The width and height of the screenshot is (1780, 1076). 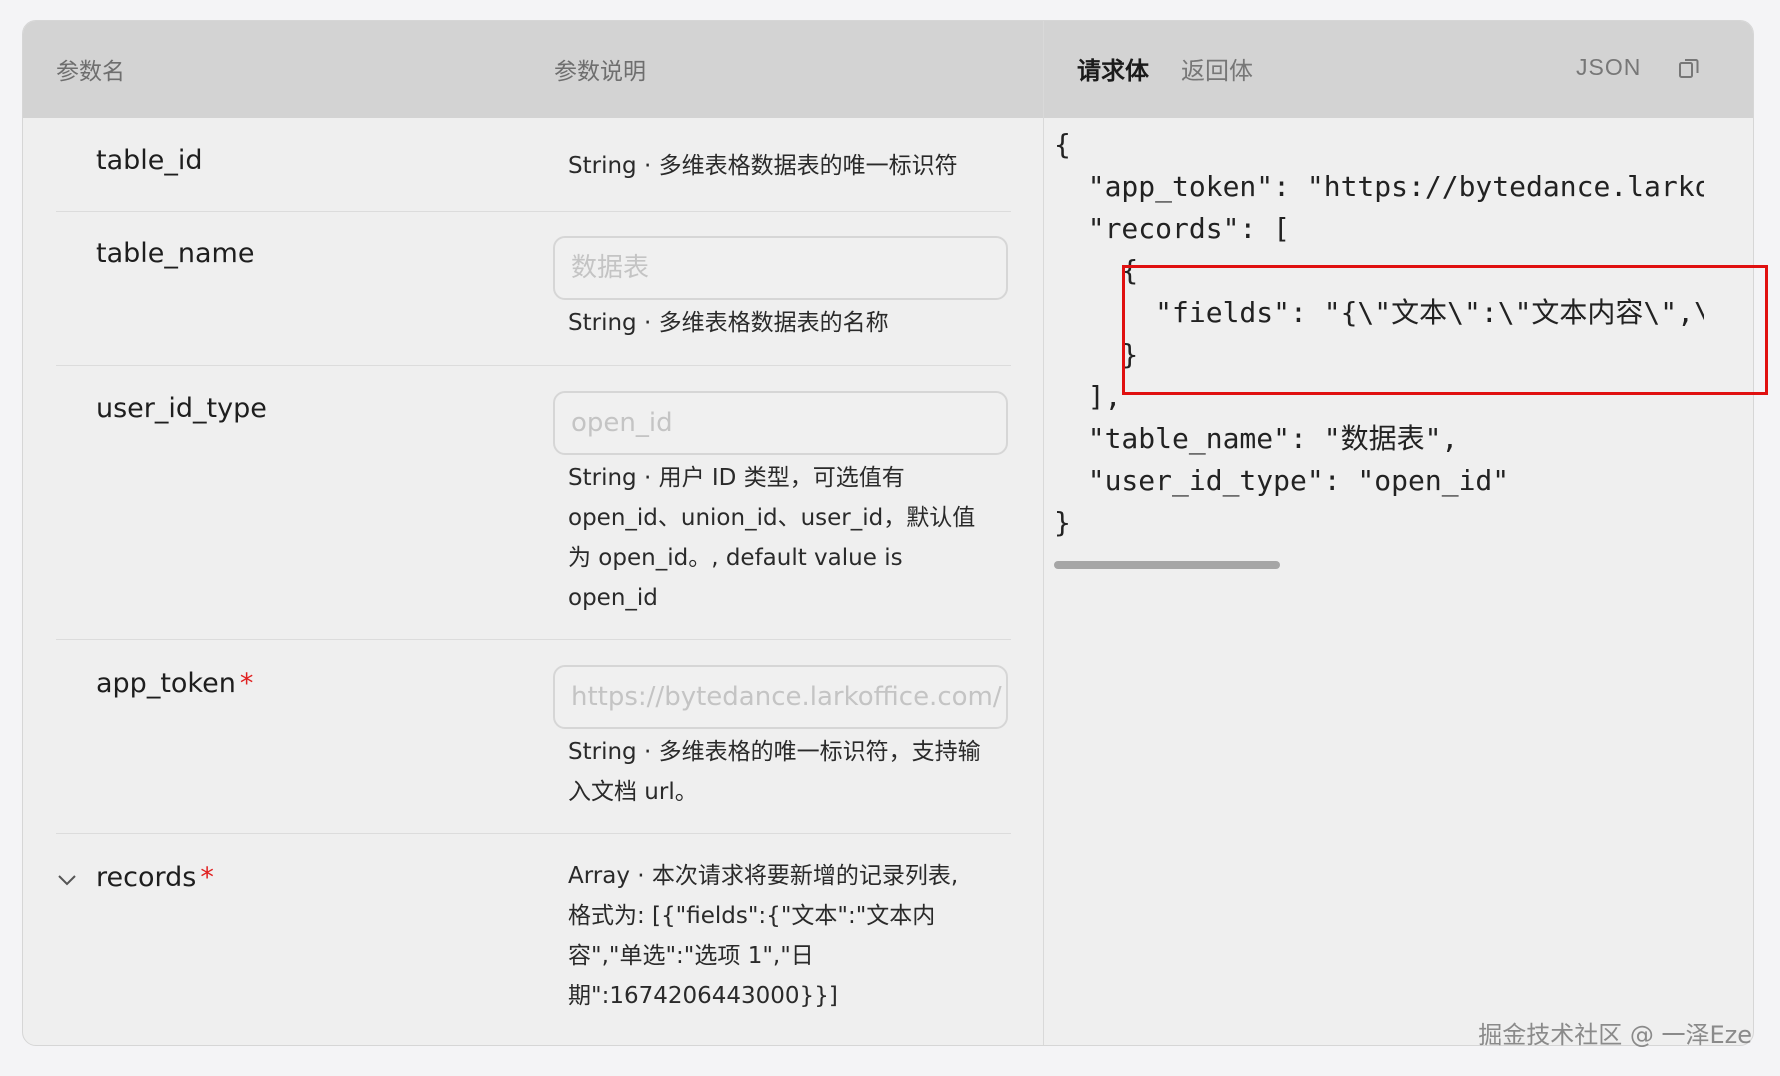 What do you see at coordinates (1062, 522) in the screenshot?
I see `code-line: }` at bounding box center [1062, 522].